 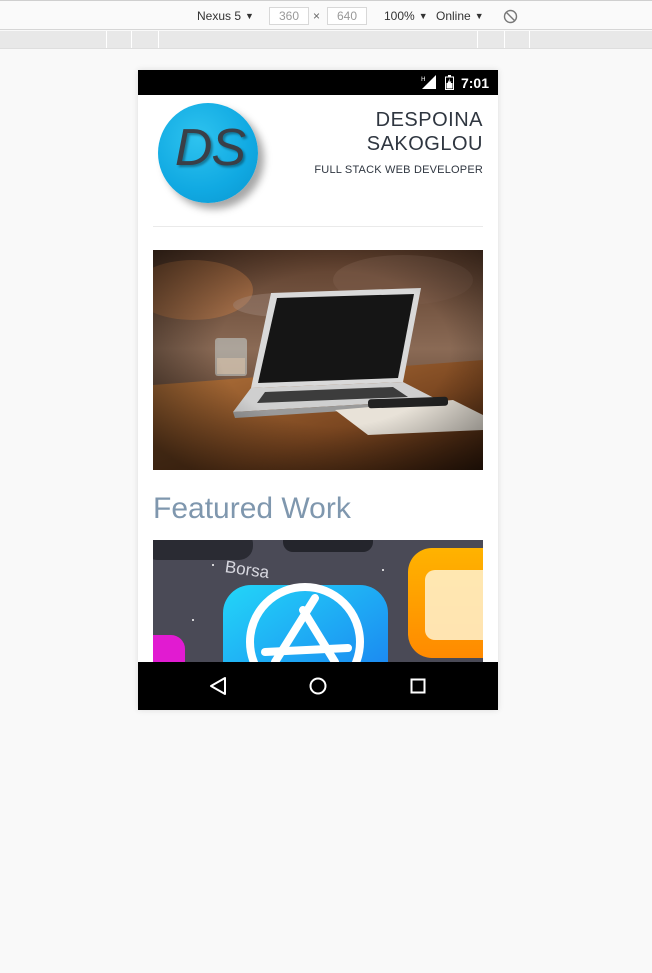 What do you see at coordinates (218, 686) in the screenshot?
I see `back-icon` at bounding box center [218, 686].